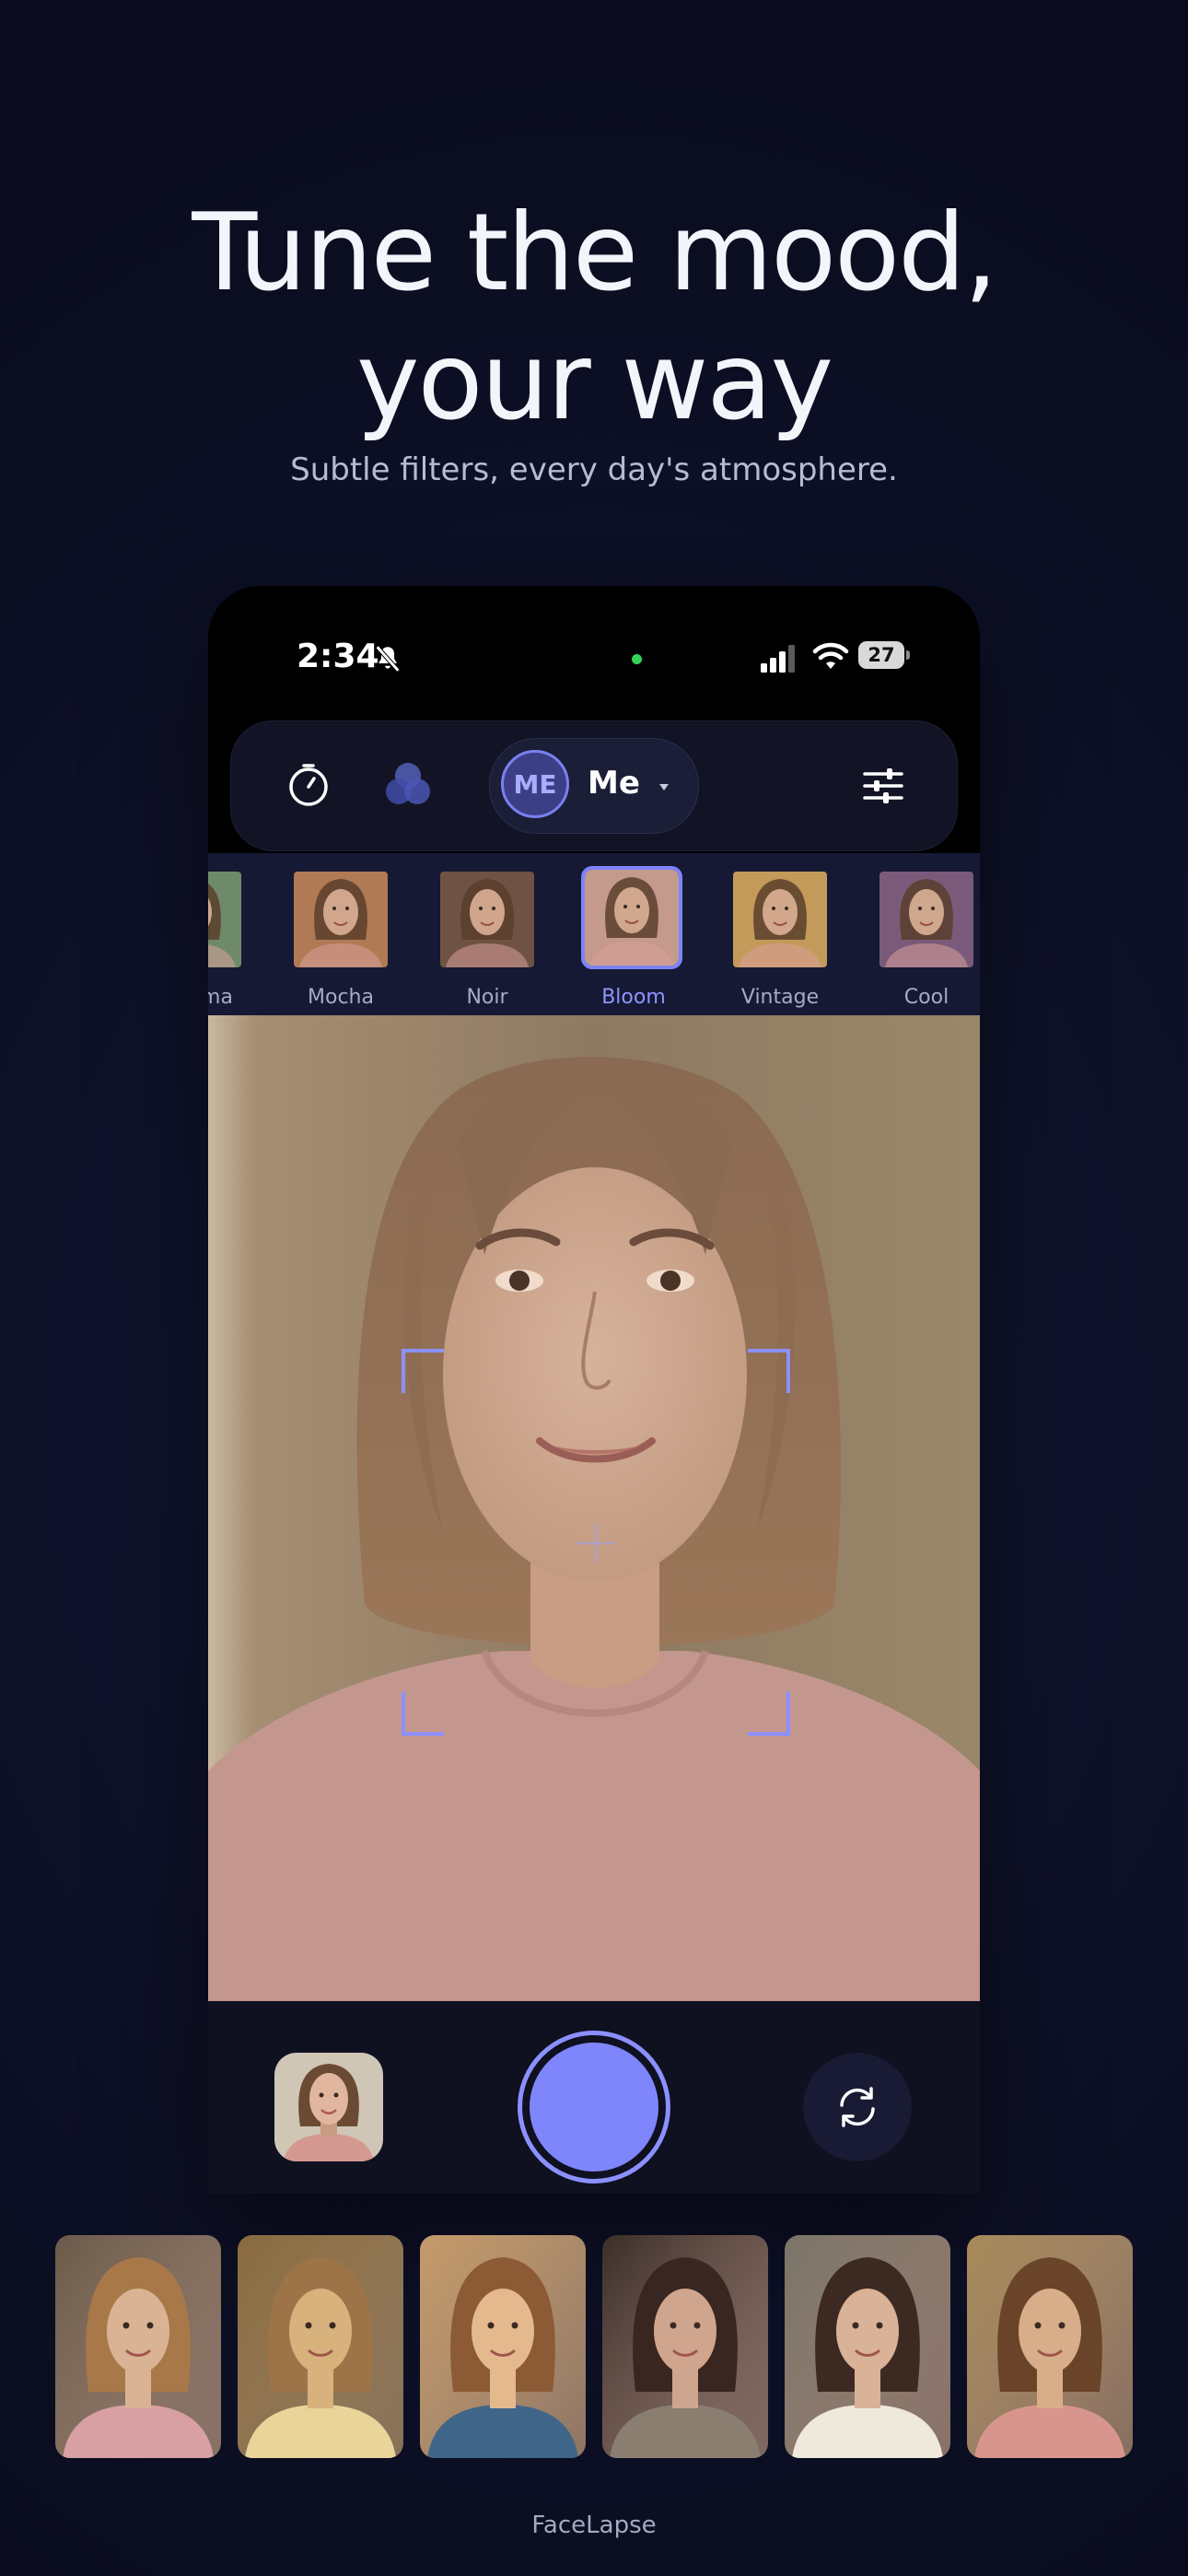 The width and height of the screenshot is (1188, 2576). Describe the element at coordinates (637, 659) in the screenshot. I see `camera-indicator` at that location.